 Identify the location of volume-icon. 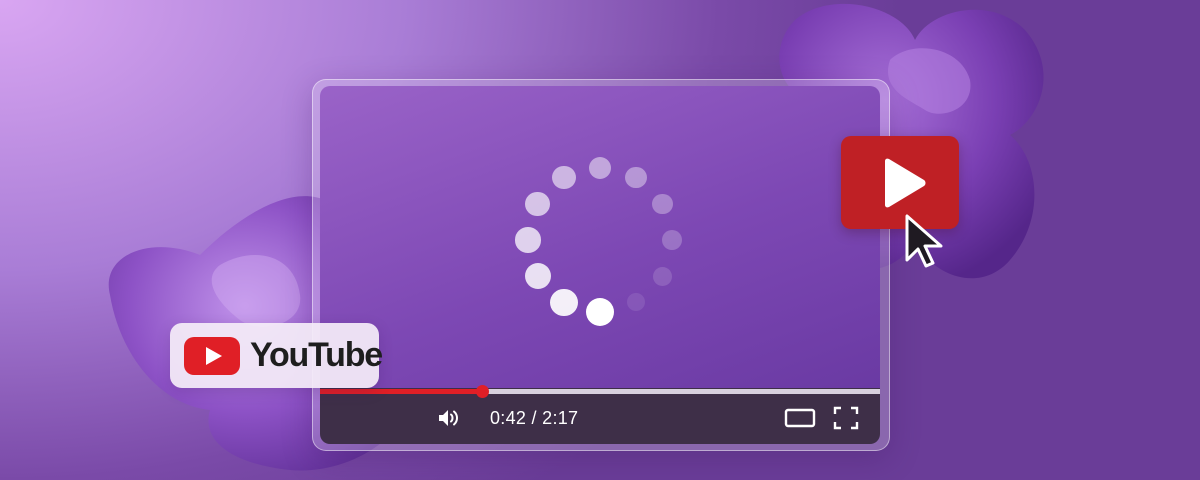
(449, 418).